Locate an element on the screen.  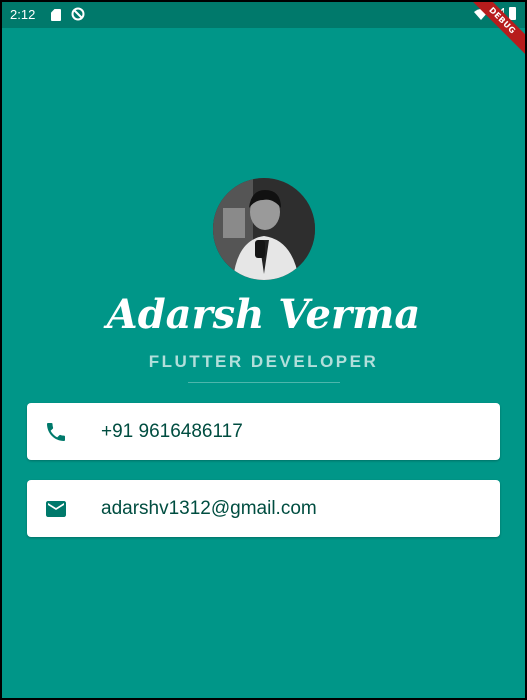
mail-icon is located at coordinates (56, 509).